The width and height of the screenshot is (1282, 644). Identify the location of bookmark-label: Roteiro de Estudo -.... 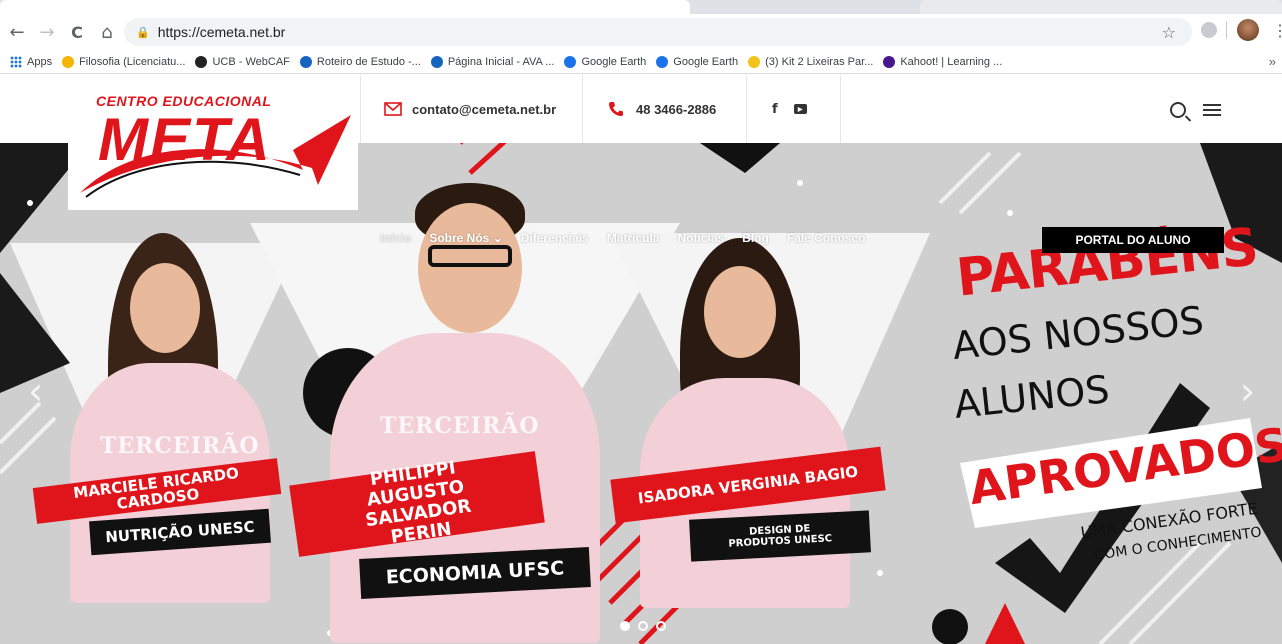
(368, 61).